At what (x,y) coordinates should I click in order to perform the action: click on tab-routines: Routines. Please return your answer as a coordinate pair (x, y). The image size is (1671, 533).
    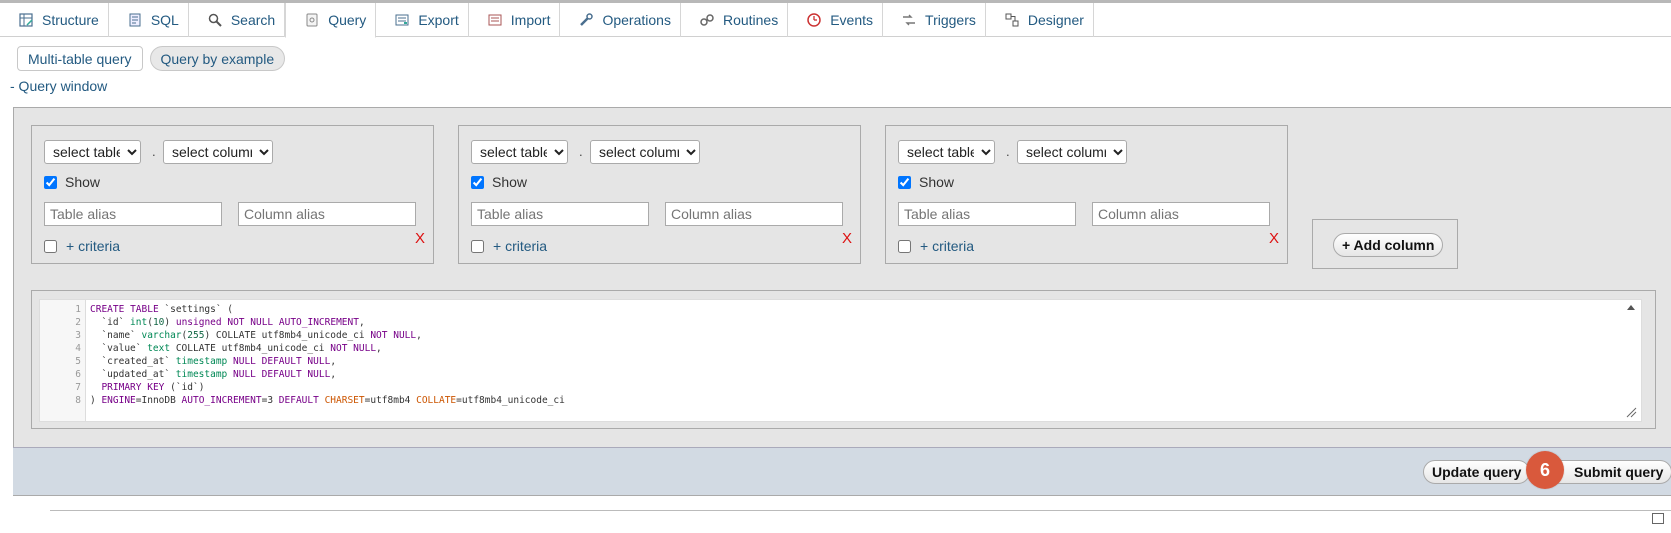
    Looking at the image, I should click on (735, 20).